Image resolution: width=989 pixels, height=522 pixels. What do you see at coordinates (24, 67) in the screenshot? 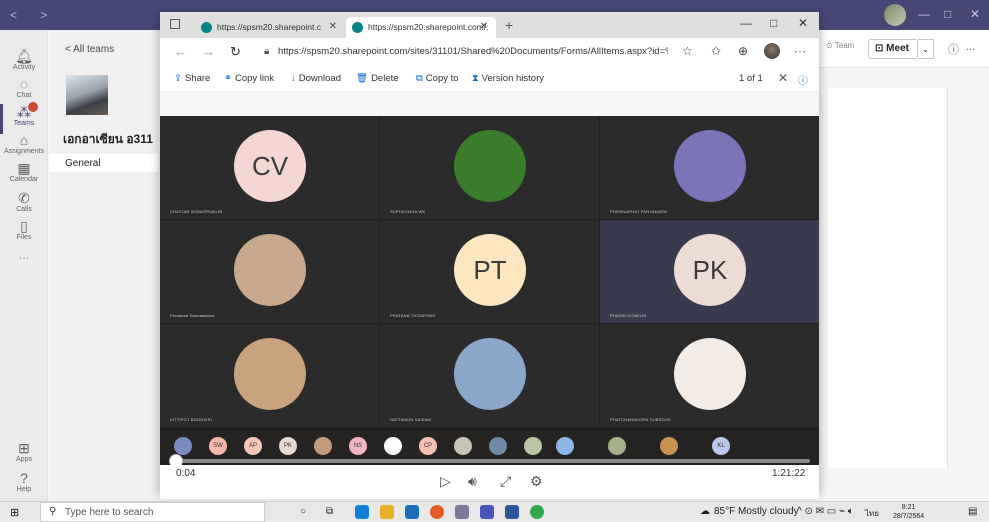
I see `rail-label: Activity` at bounding box center [24, 67].